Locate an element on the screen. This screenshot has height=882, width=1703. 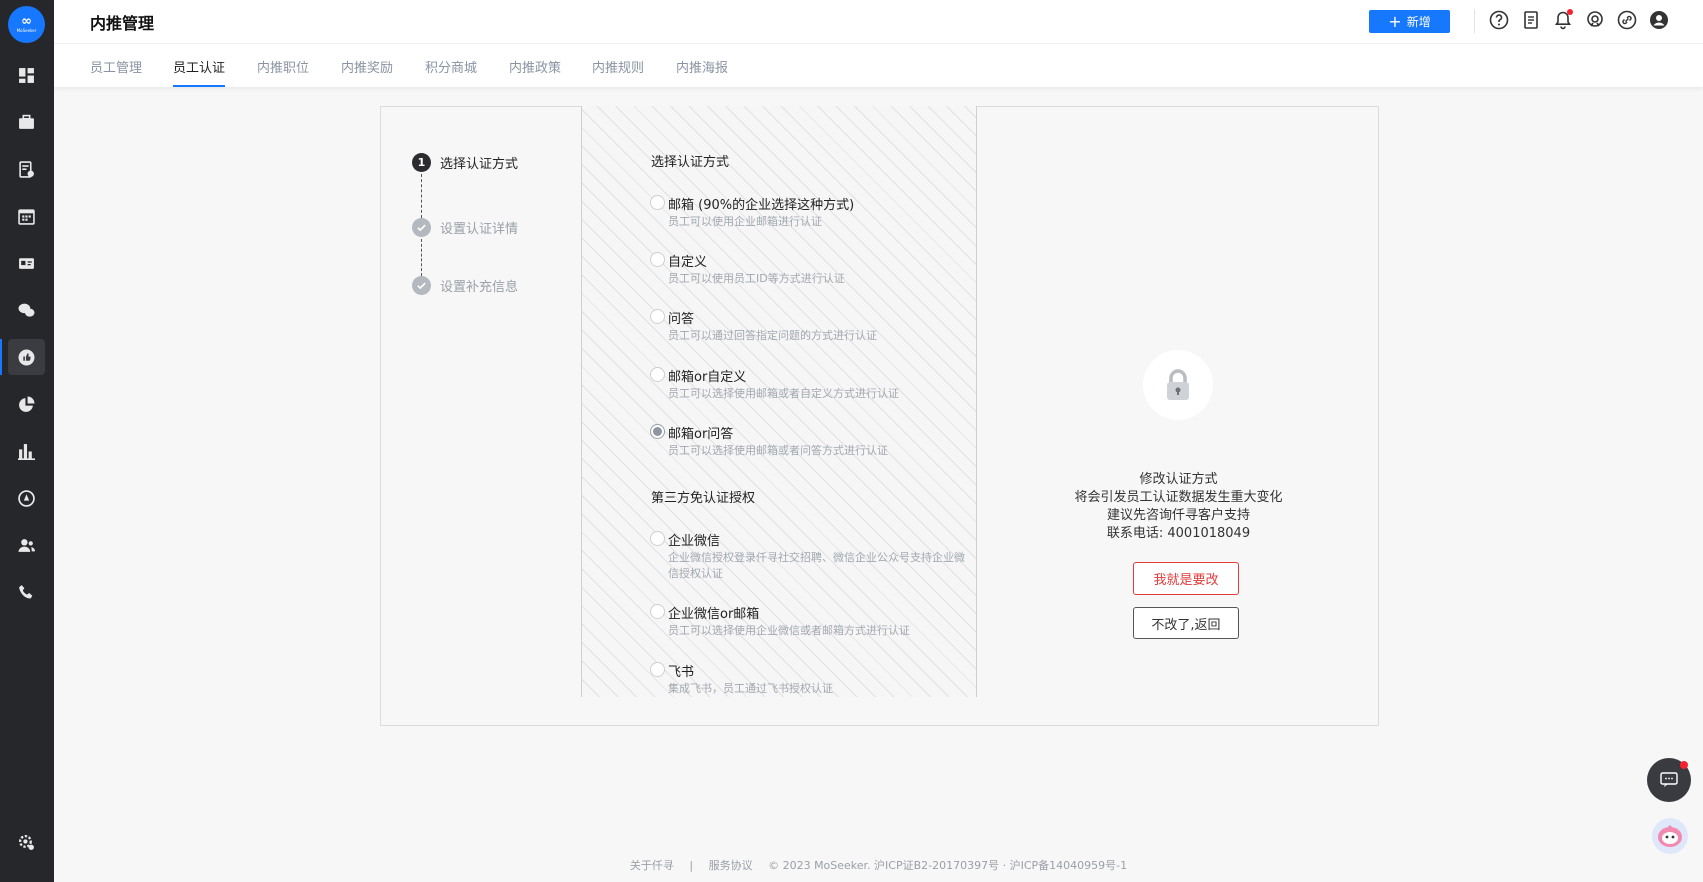
logo-word: MoSeeker is located at coordinates (26, 30).